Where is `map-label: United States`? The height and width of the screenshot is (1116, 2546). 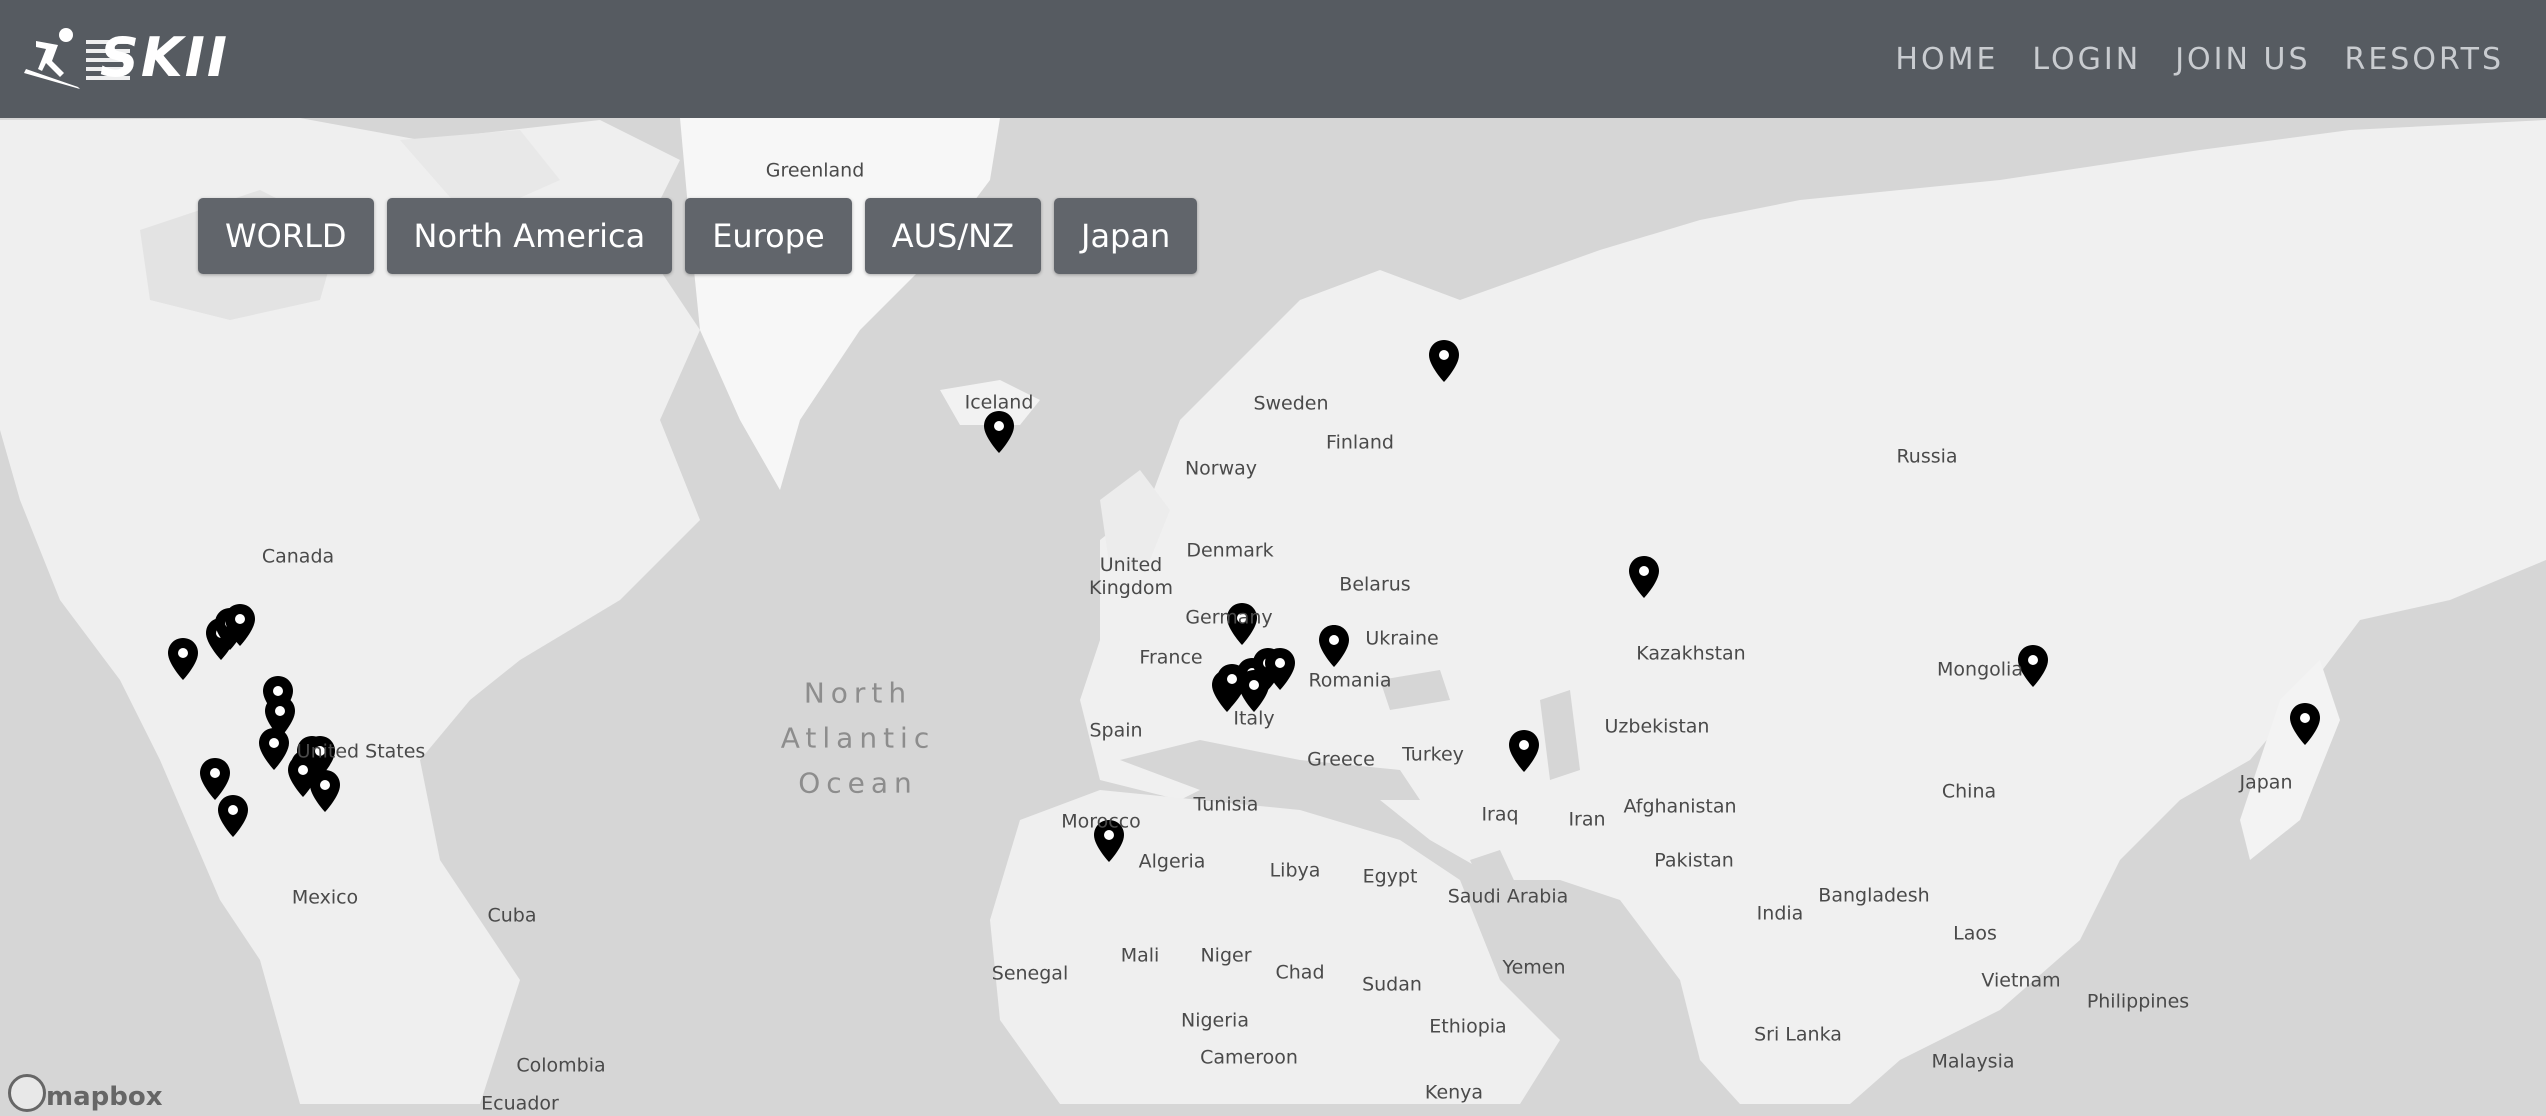 map-label: United States is located at coordinates (361, 751).